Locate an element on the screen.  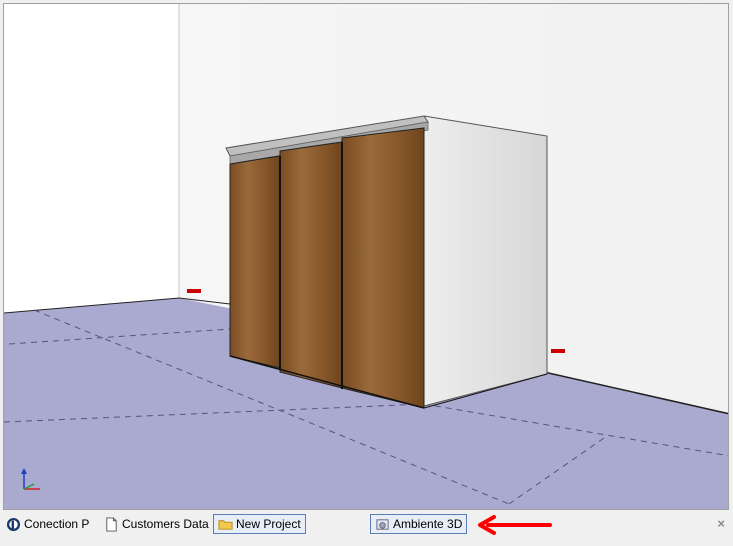
tab-new-project: New Project is located at coordinates (259, 524).